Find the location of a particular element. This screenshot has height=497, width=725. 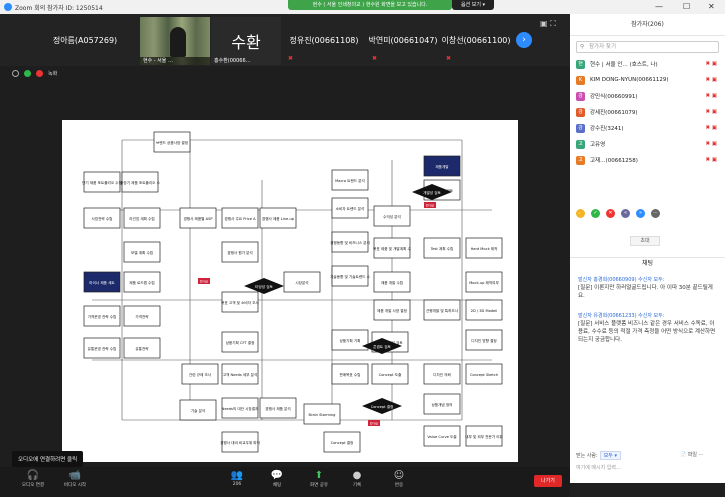

share-screen-button: ⬆ 화면 공유 is located at coordinates (319, 479).